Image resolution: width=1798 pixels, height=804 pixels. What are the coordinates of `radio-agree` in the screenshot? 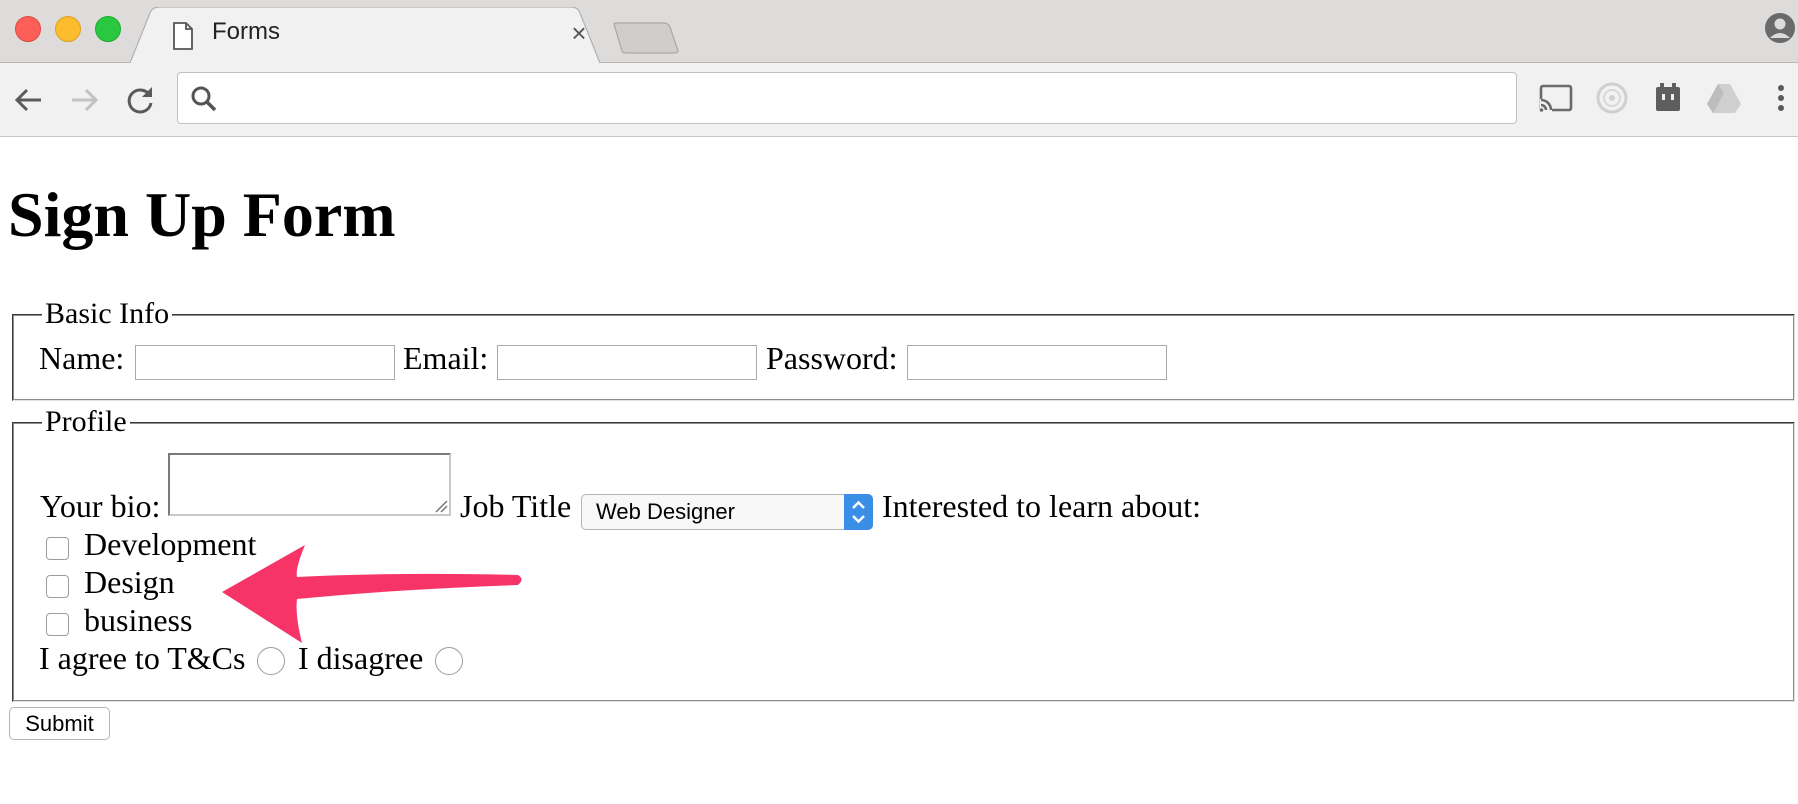 It's located at (271, 661).